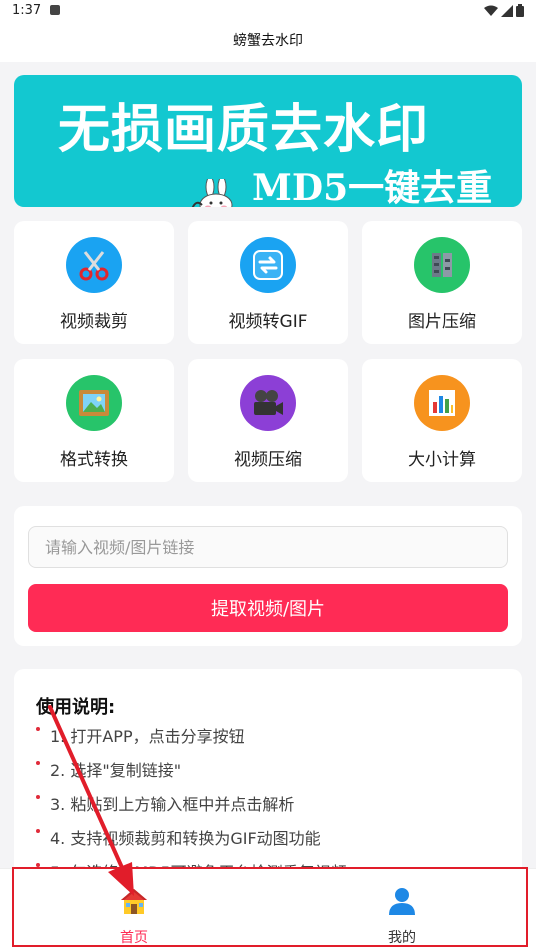 Image resolution: width=536 pixels, height=952 pixels. What do you see at coordinates (94, 265) in the screenshot?
I see `scissors-icon` at bounding box center [94, 265].